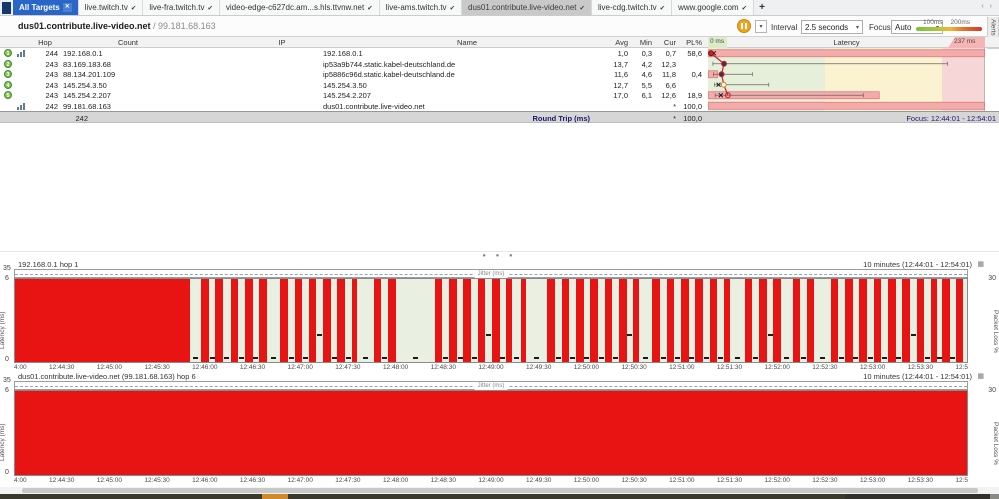 Image resolution: width=999 pixels, height=499 pixels. I want to click on summary-label: Round Trip (ms), so click(561, 118).